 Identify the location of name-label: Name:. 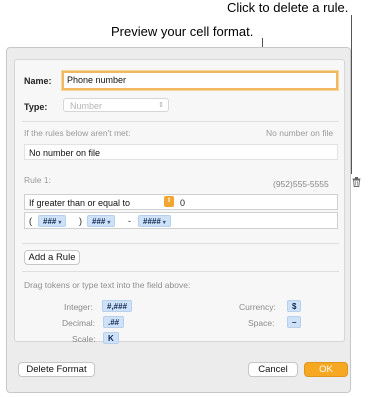
(38, 81).